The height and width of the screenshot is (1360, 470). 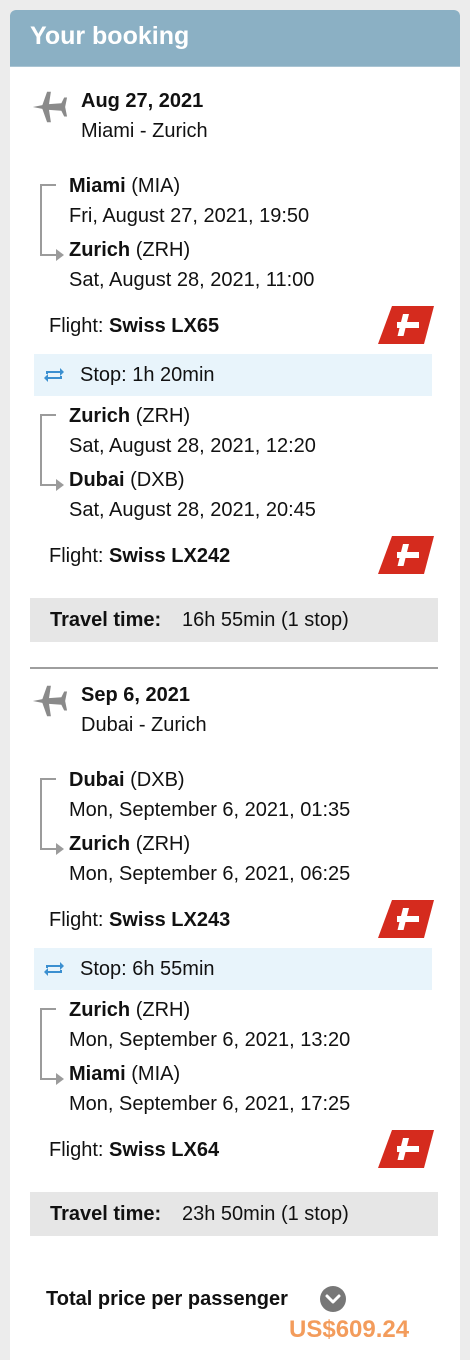 What do you see at coordinates (140, 556) in the screenshot?
I see `flight-number: Flight: Swiss LX242` at bounding box center [140, 556].